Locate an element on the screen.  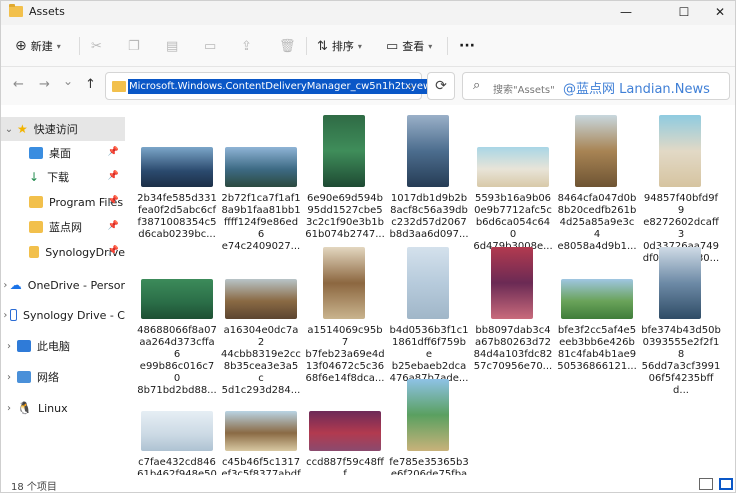
sidebar-item-label: 快速访问 is located at coordinates (55, 129).